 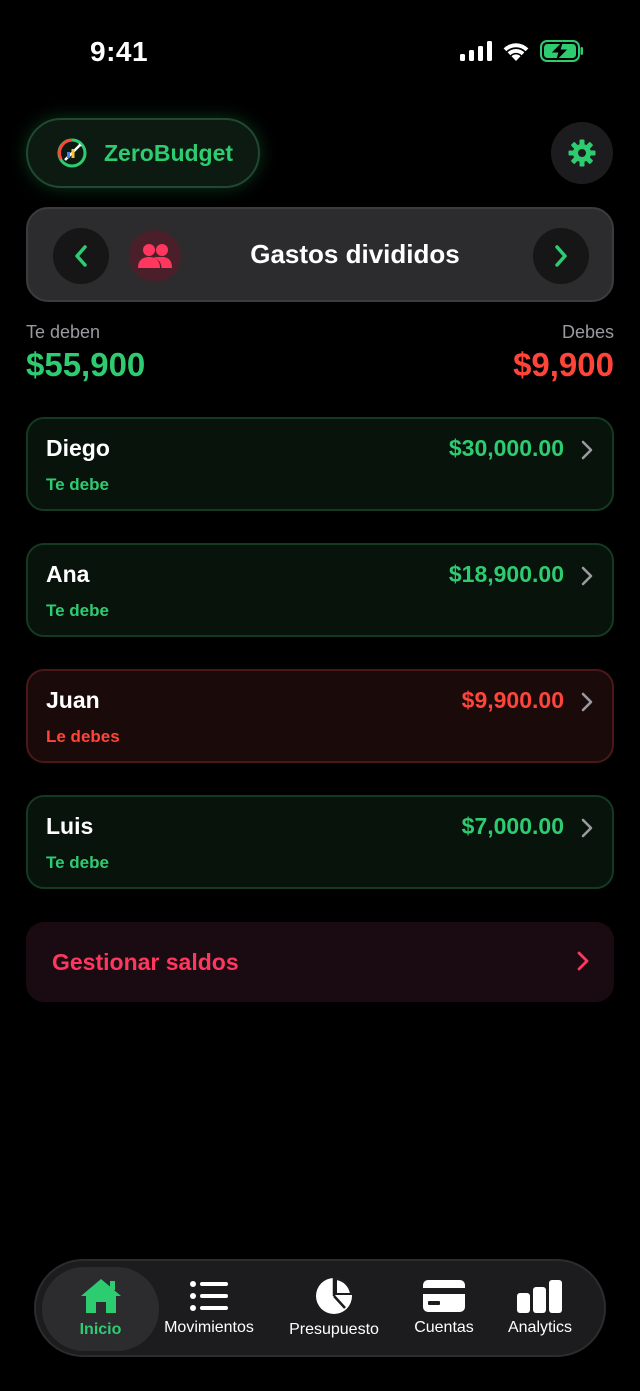 I want to click on person-card-ana: Ana Te debe $18,900.00, so click(x=320, y=590).